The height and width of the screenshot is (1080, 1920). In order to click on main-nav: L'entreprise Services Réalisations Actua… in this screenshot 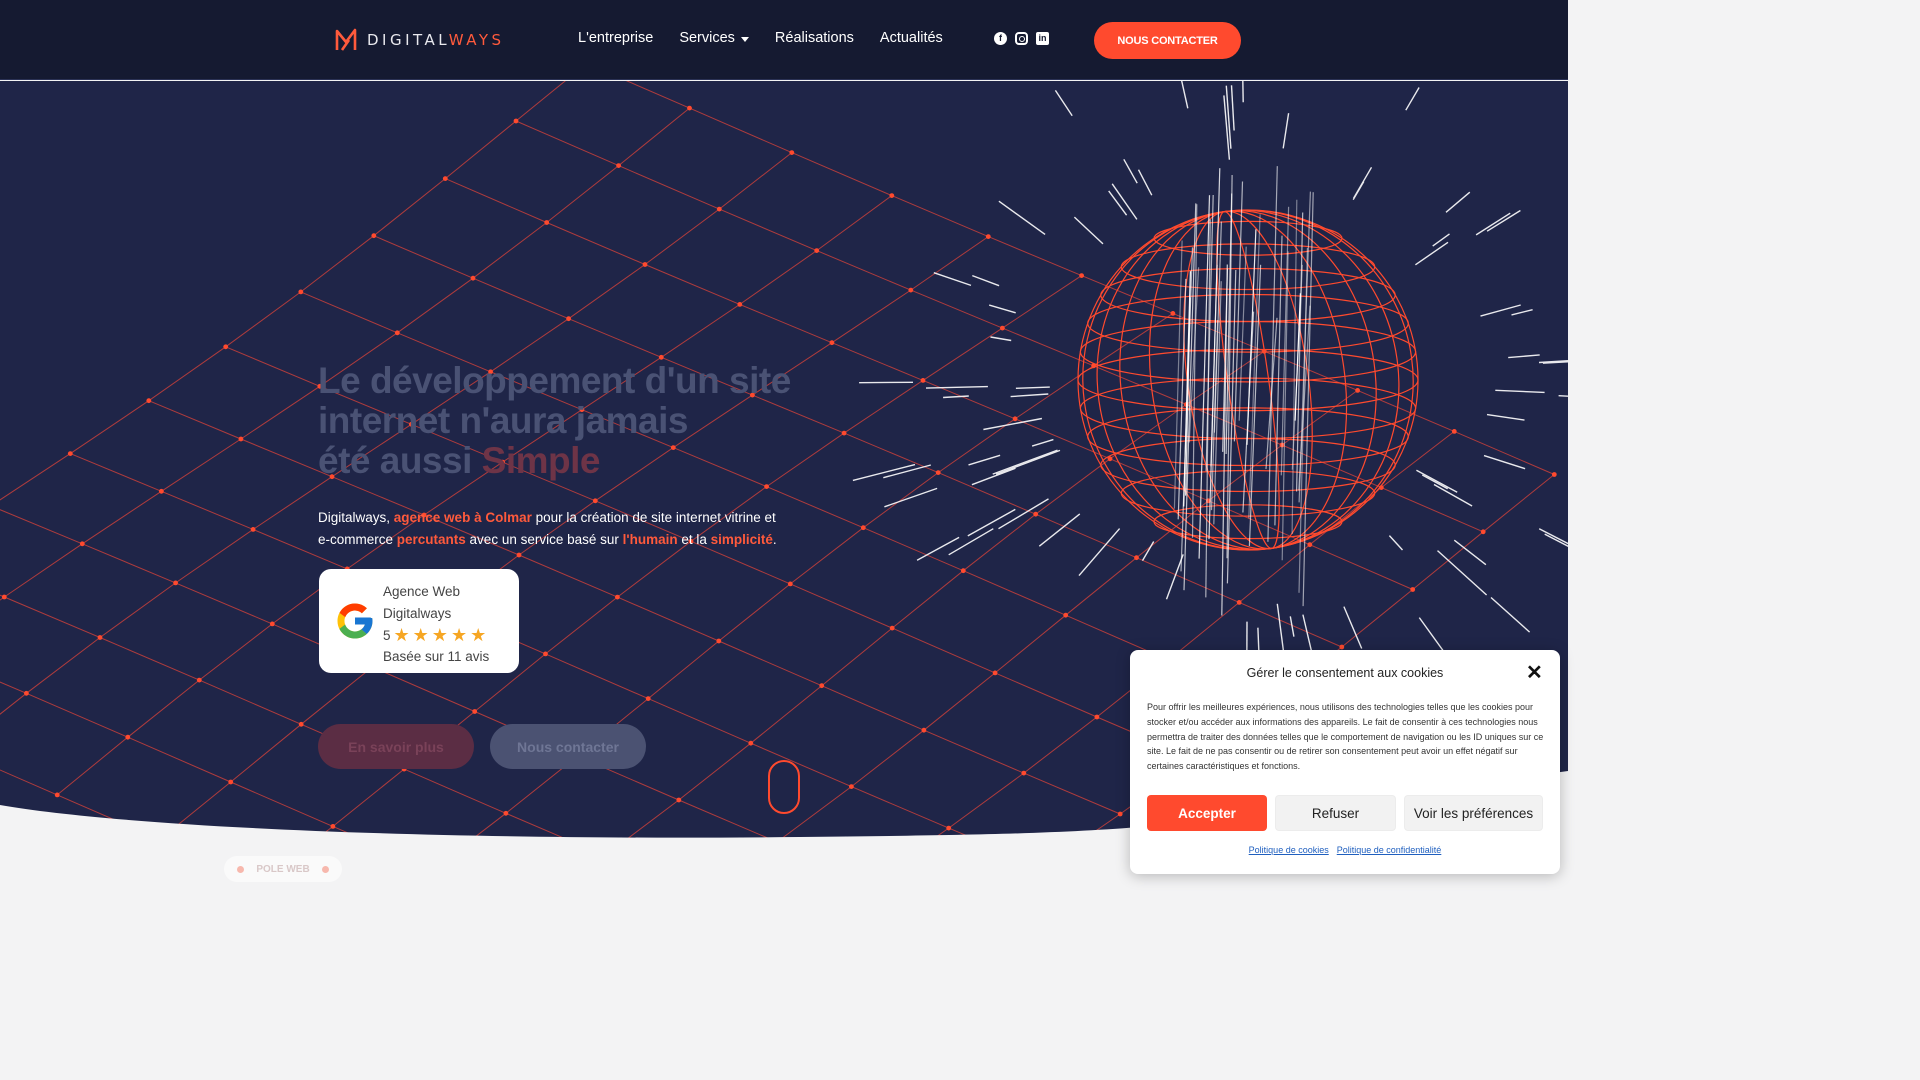, I will do `click(760, 38)`.